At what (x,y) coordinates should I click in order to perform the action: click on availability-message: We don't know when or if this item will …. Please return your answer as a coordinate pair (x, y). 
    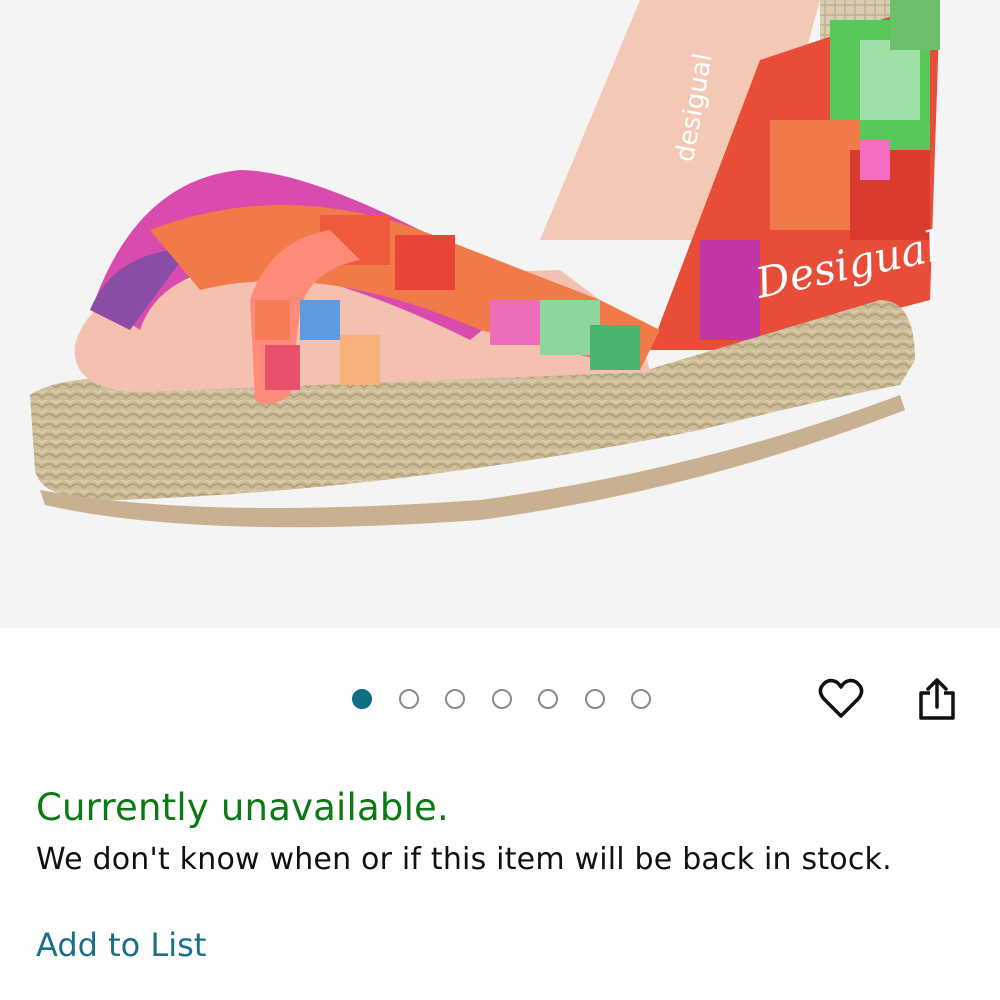
    Looking at the image, I should click on (464, 859).